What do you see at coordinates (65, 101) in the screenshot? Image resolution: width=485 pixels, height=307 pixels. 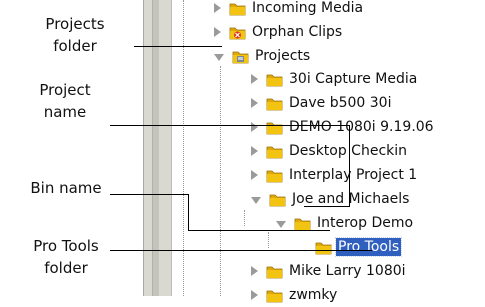 I see `callout-project-name: Project name` at bounding box center [65, 101].